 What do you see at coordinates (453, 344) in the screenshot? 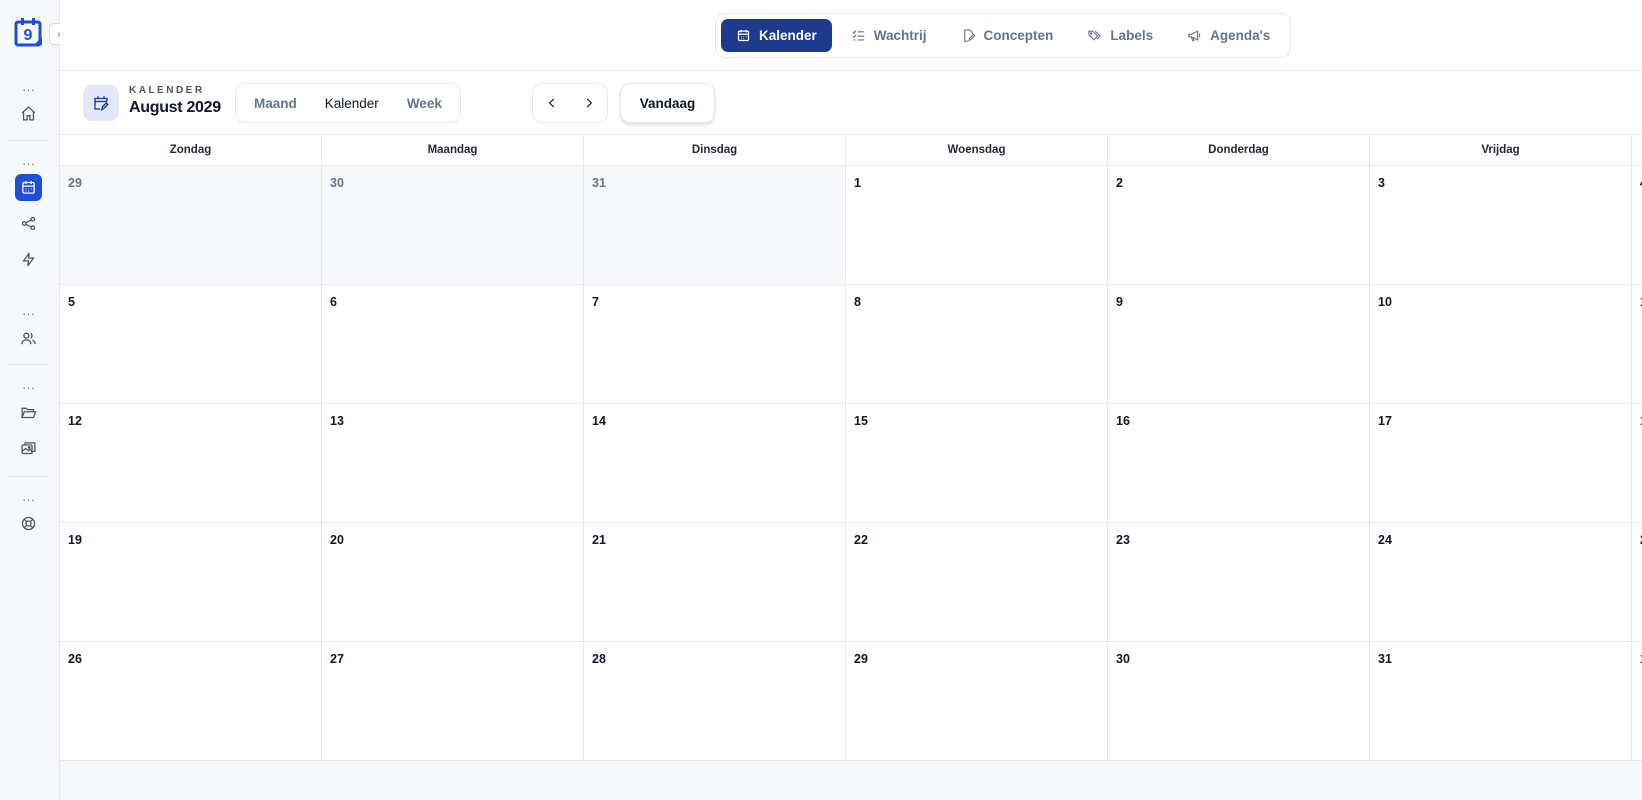
I see `day-cell: 6` at bounding box center [453, 344].